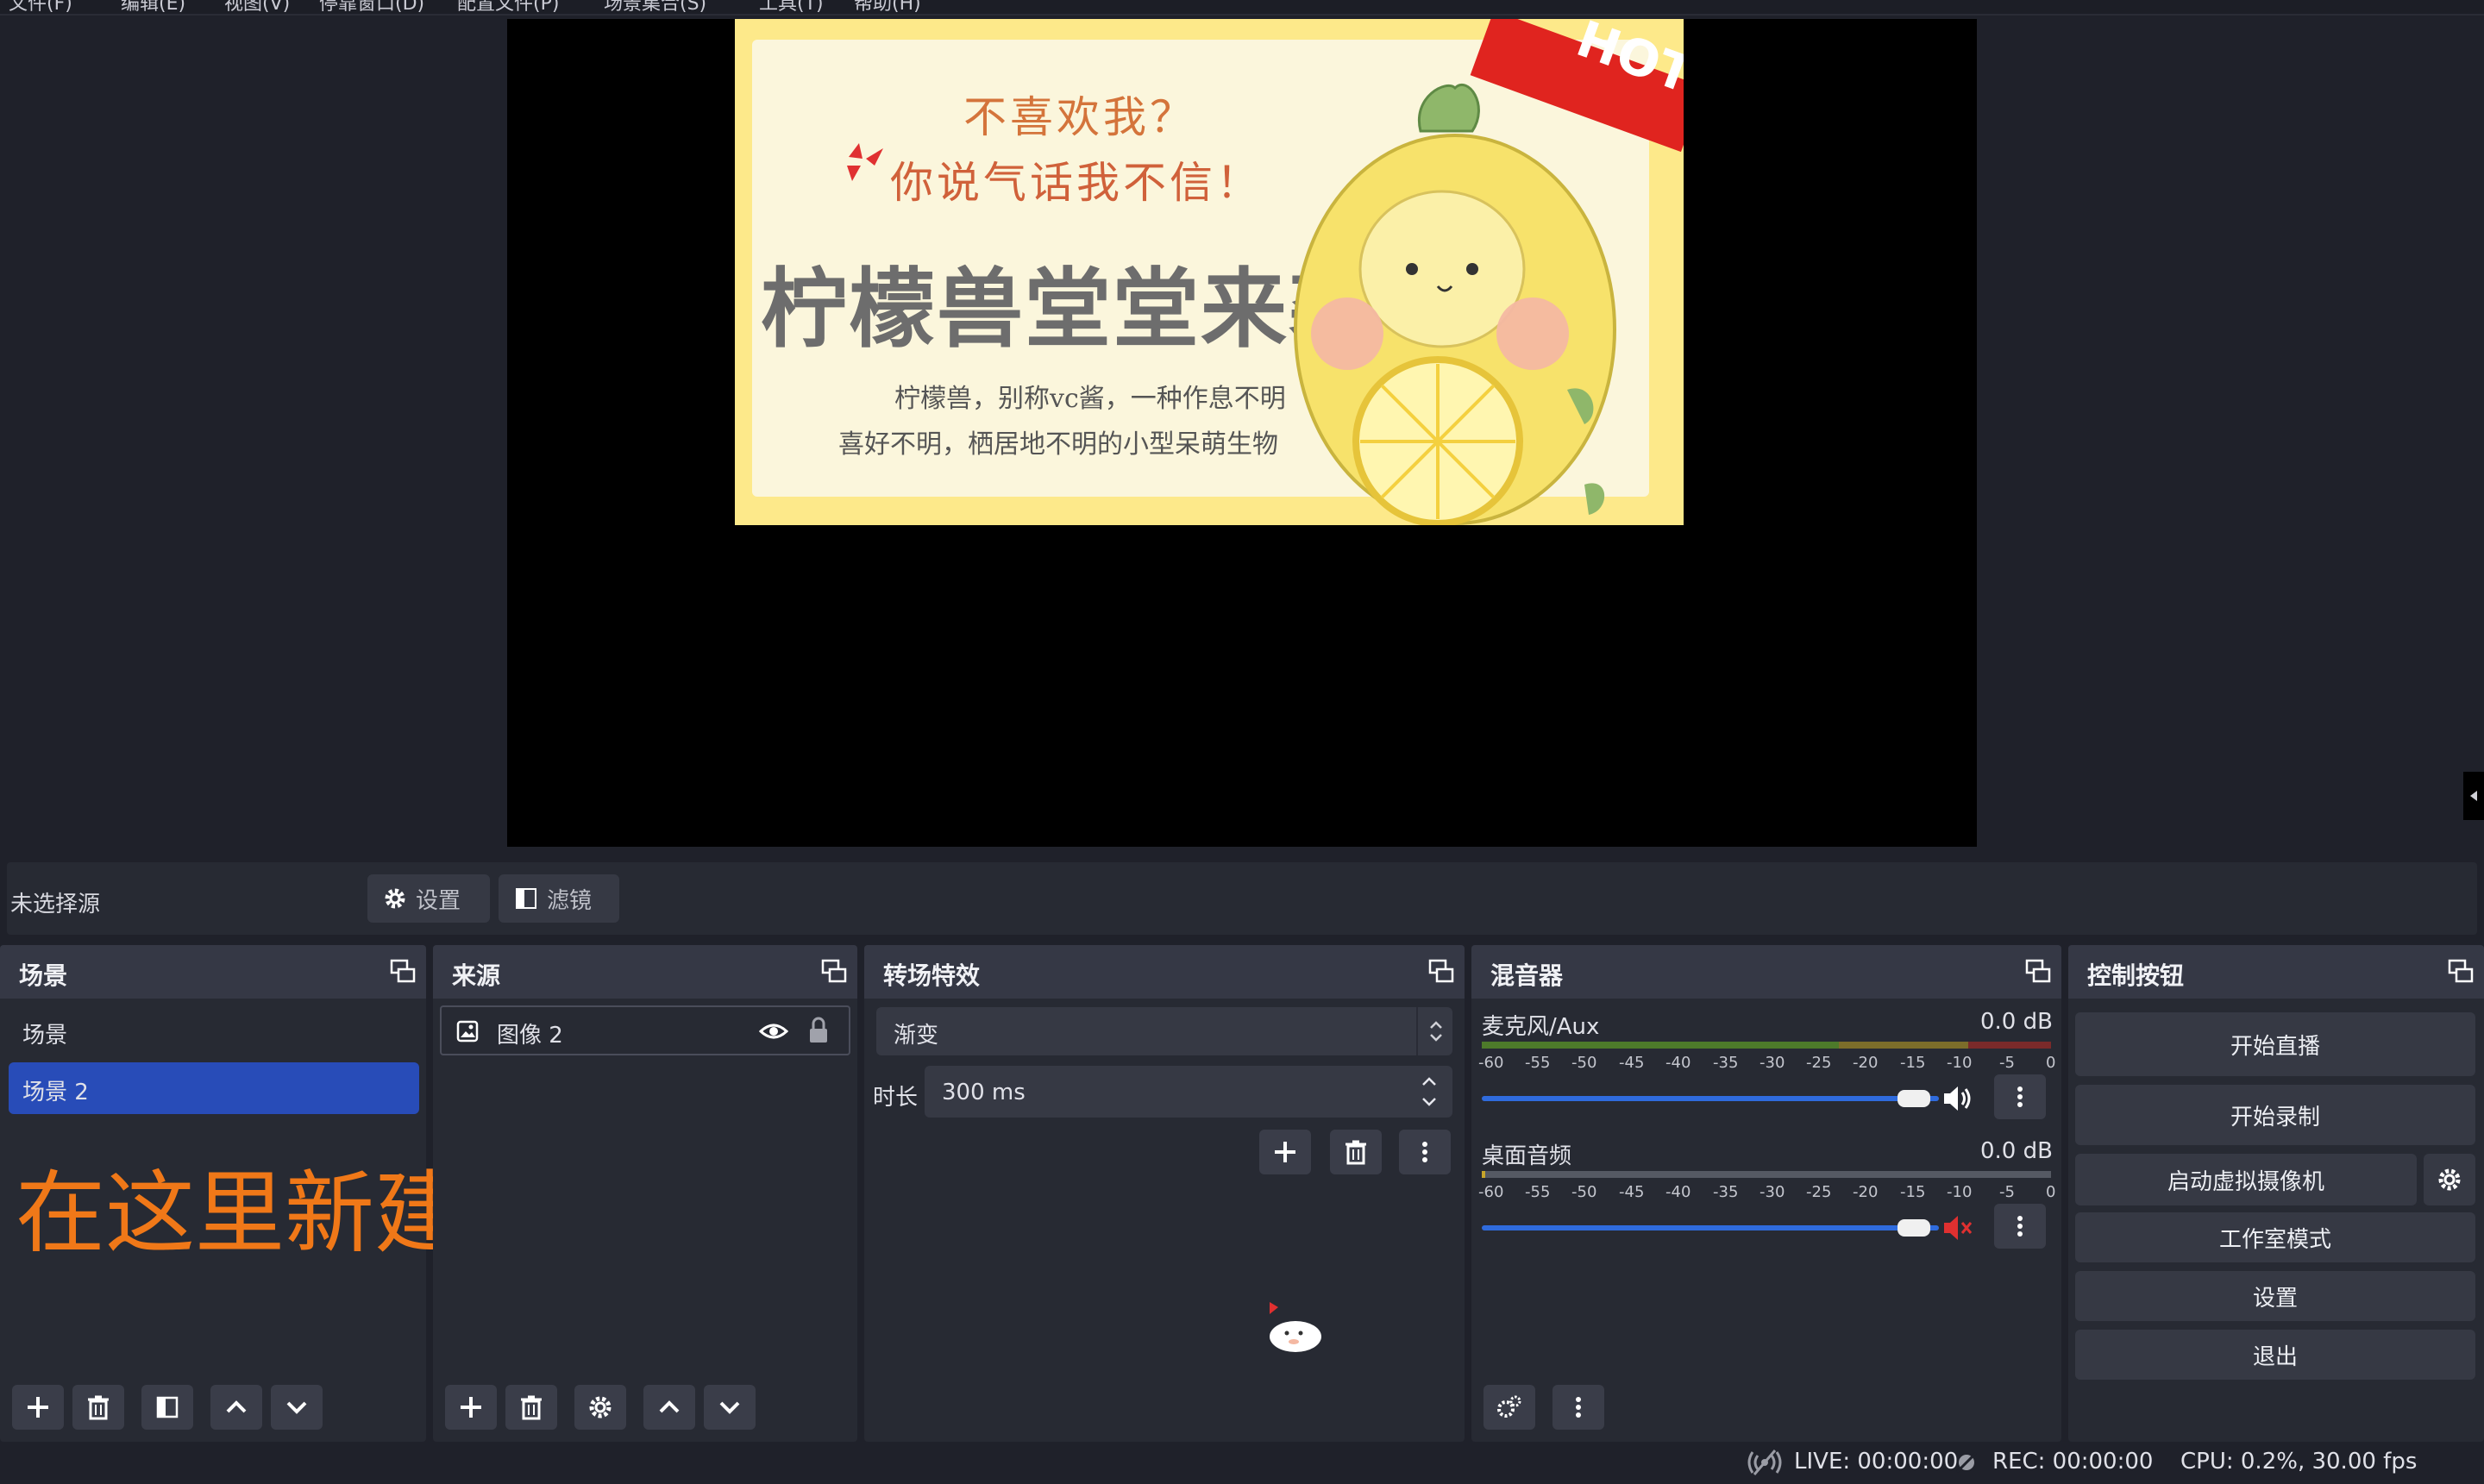 Image resolution: width=2484 pixels, height=1484 pixels. What do you see at coordinates (655, 8) in the screenshot?
I see `menu-scene-collection: 场景集合(S)` at bounding box center [655, 8].